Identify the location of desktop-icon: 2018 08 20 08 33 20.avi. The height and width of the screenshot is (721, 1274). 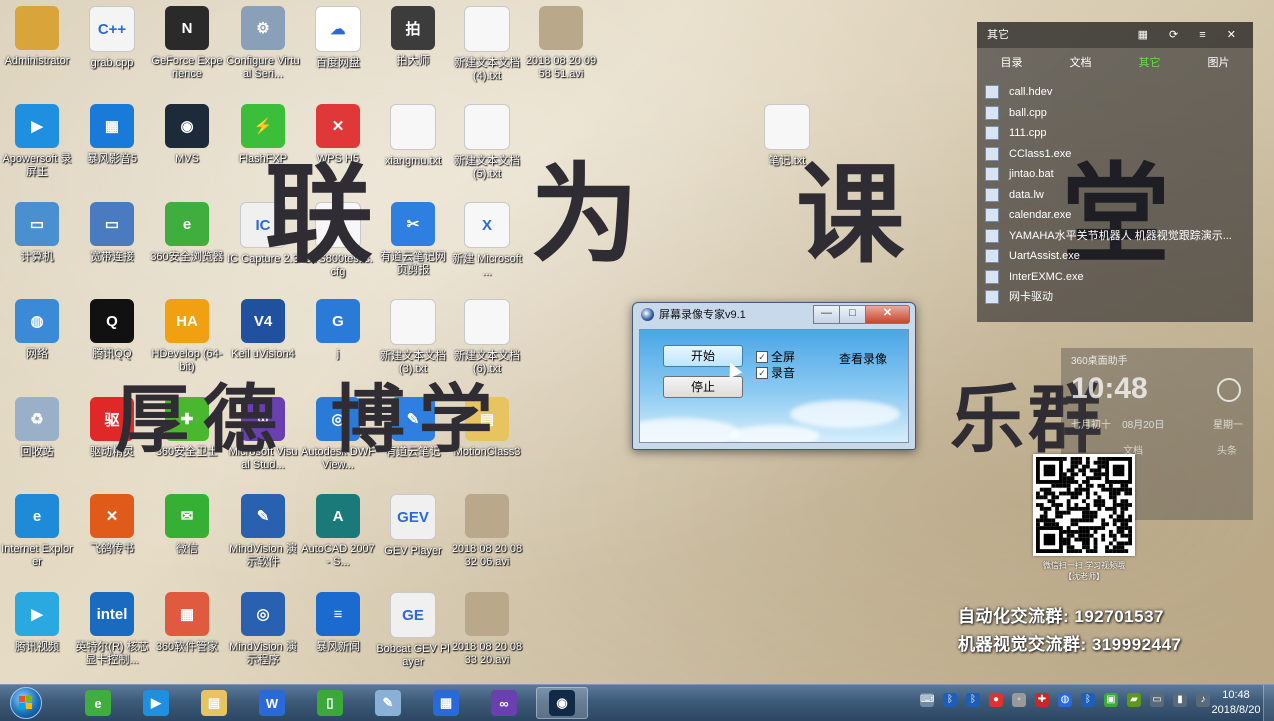
(487, 629).